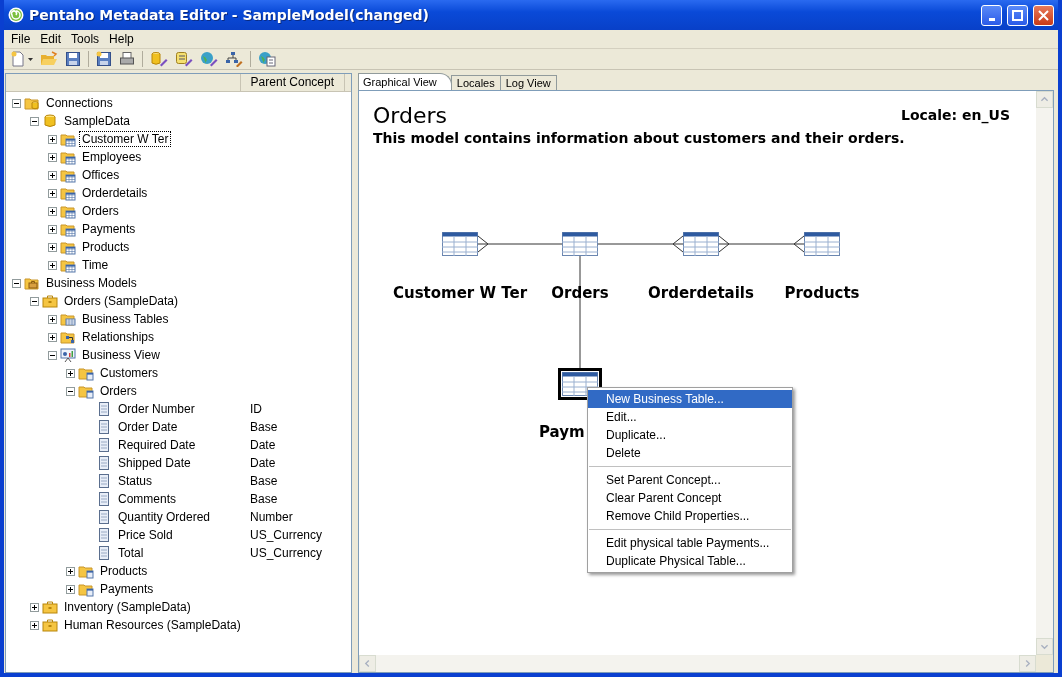 This screenshot has width=1062, height=677. I want to click on tree-item: Customers, so click(129, 373).